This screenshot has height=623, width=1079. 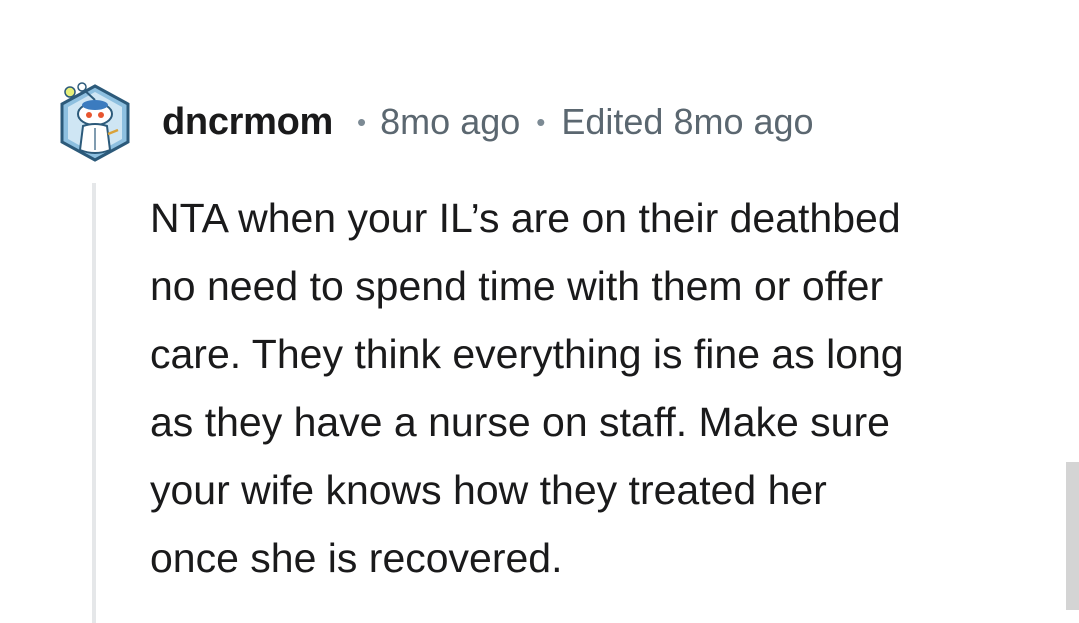 I want to click on comment-body-line: your wife knows how they treated her, so click(x=488, y=490).